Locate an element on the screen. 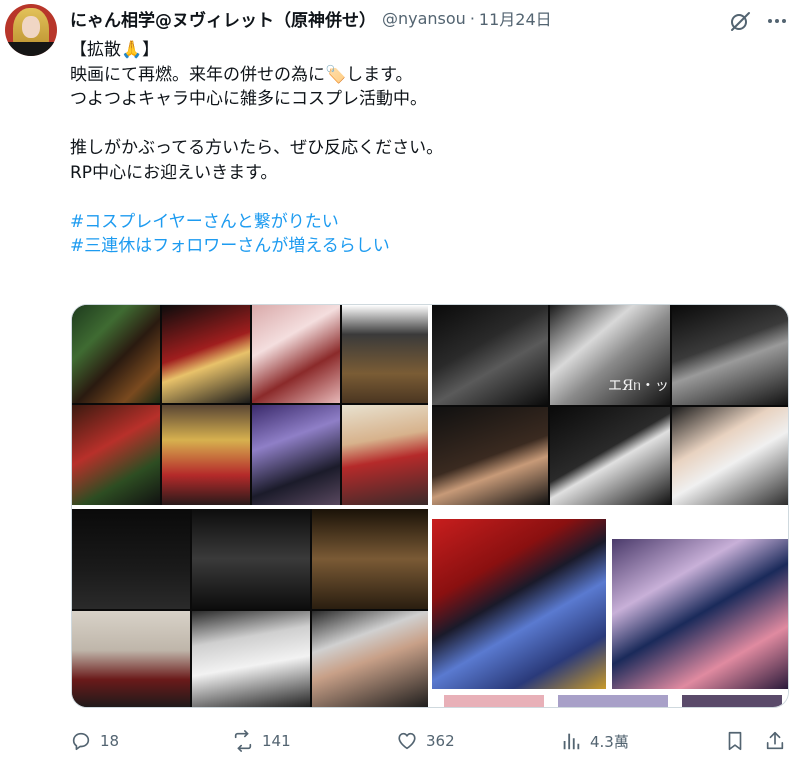 Image resolution: width=800 pixels, height=768 pixels. repost-button: 141 is located at coordinates (261, 741).